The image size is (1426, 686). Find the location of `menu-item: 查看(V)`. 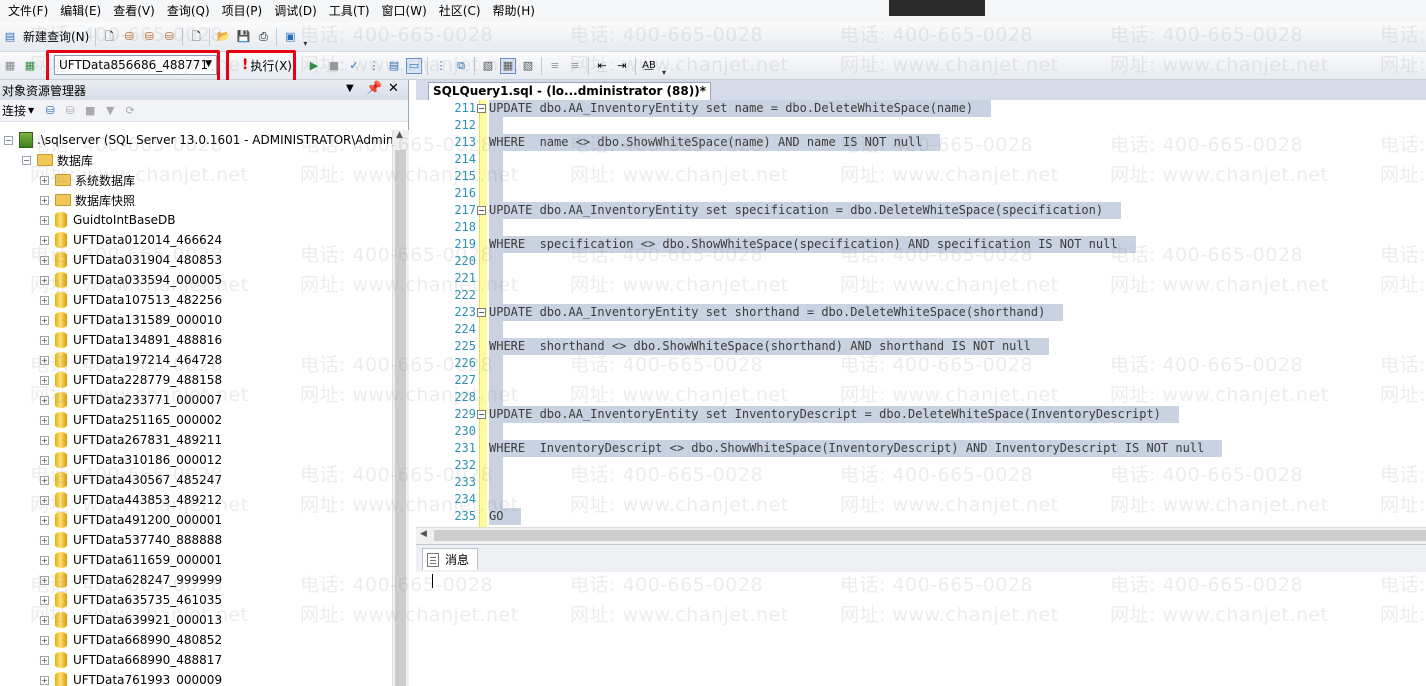

menu-item: 查看(V) is located at coordinates (134, 11).